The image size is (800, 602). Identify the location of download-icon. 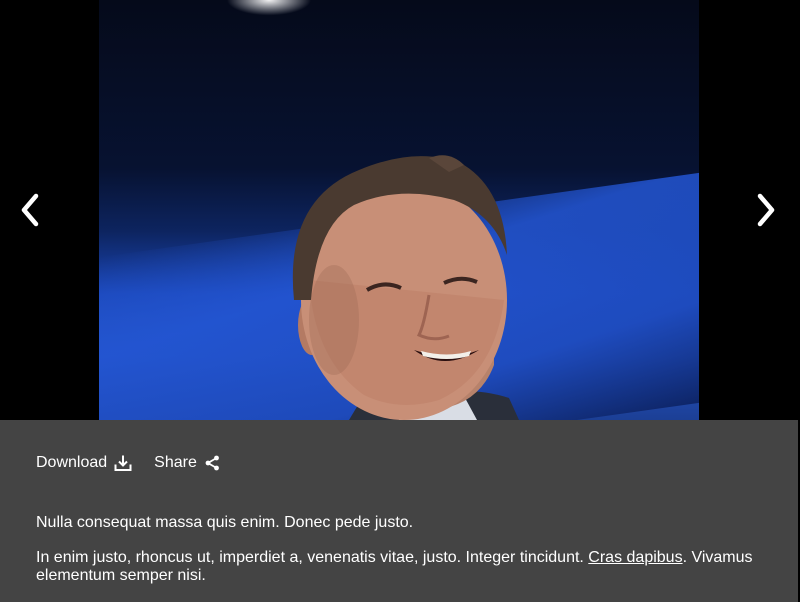
(123, 463).